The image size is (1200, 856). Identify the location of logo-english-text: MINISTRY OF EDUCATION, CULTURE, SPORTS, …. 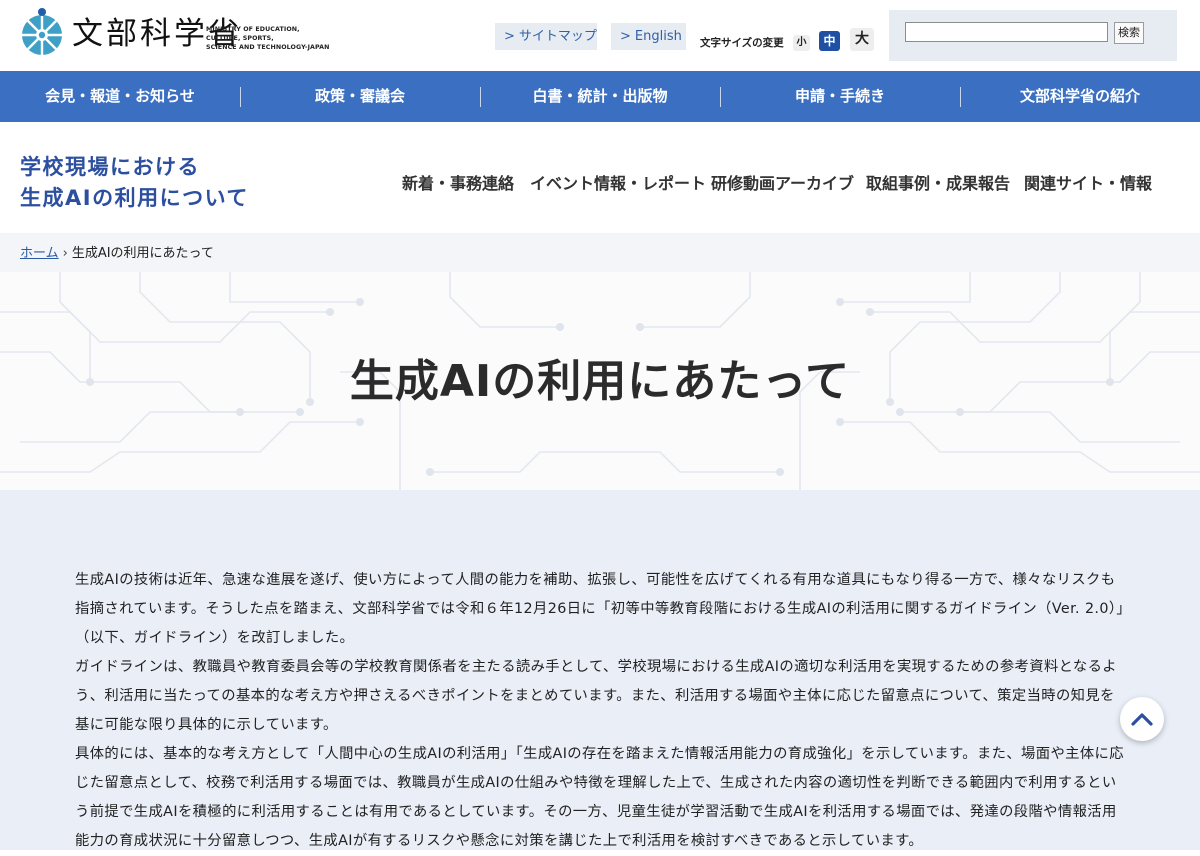
(268, 39).